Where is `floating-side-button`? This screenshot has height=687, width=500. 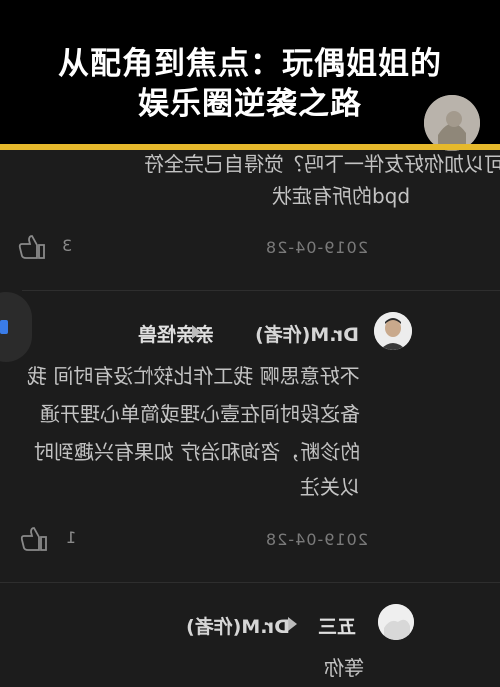
floating-side-button is located at coordinates (16, 327).